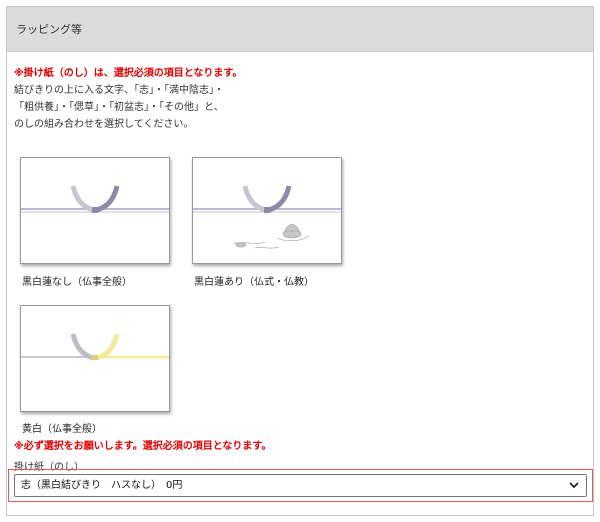  What do you see at coordinates (128, 73) in the screenshot?
I see `required-notice: ※掛け紙（のし）は、選択必須の項目となります。` at bounding box center [128, 73].